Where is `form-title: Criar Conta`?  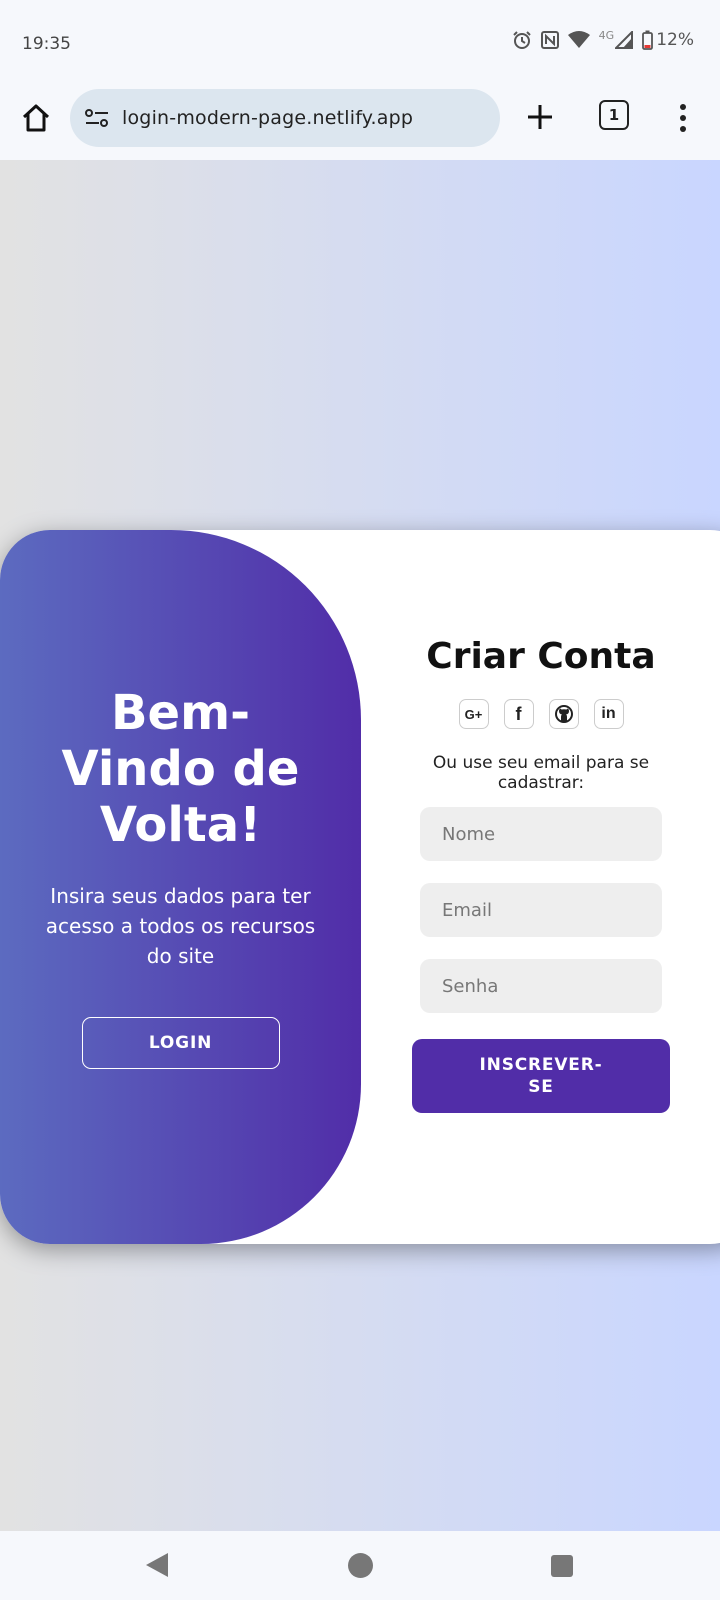
form-title: Criar Conta is located at coordinates (541, 656).